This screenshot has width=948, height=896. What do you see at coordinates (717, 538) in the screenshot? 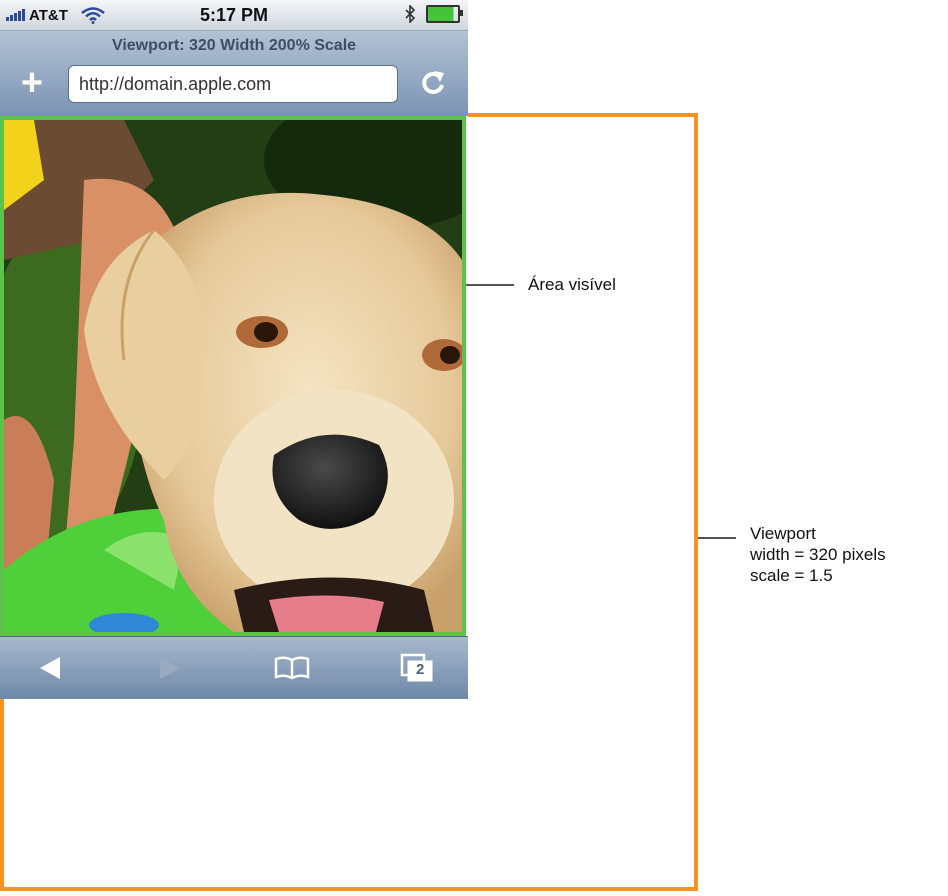
I see `viewport-callout-line` at bounding box center [717, 538].